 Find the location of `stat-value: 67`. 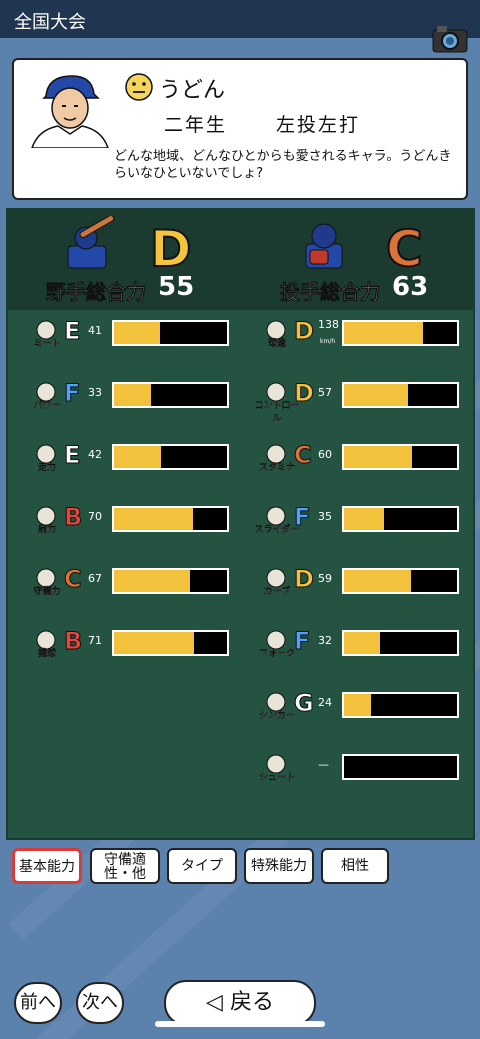

stat-value: 67 is located at coordinates (95, 578).